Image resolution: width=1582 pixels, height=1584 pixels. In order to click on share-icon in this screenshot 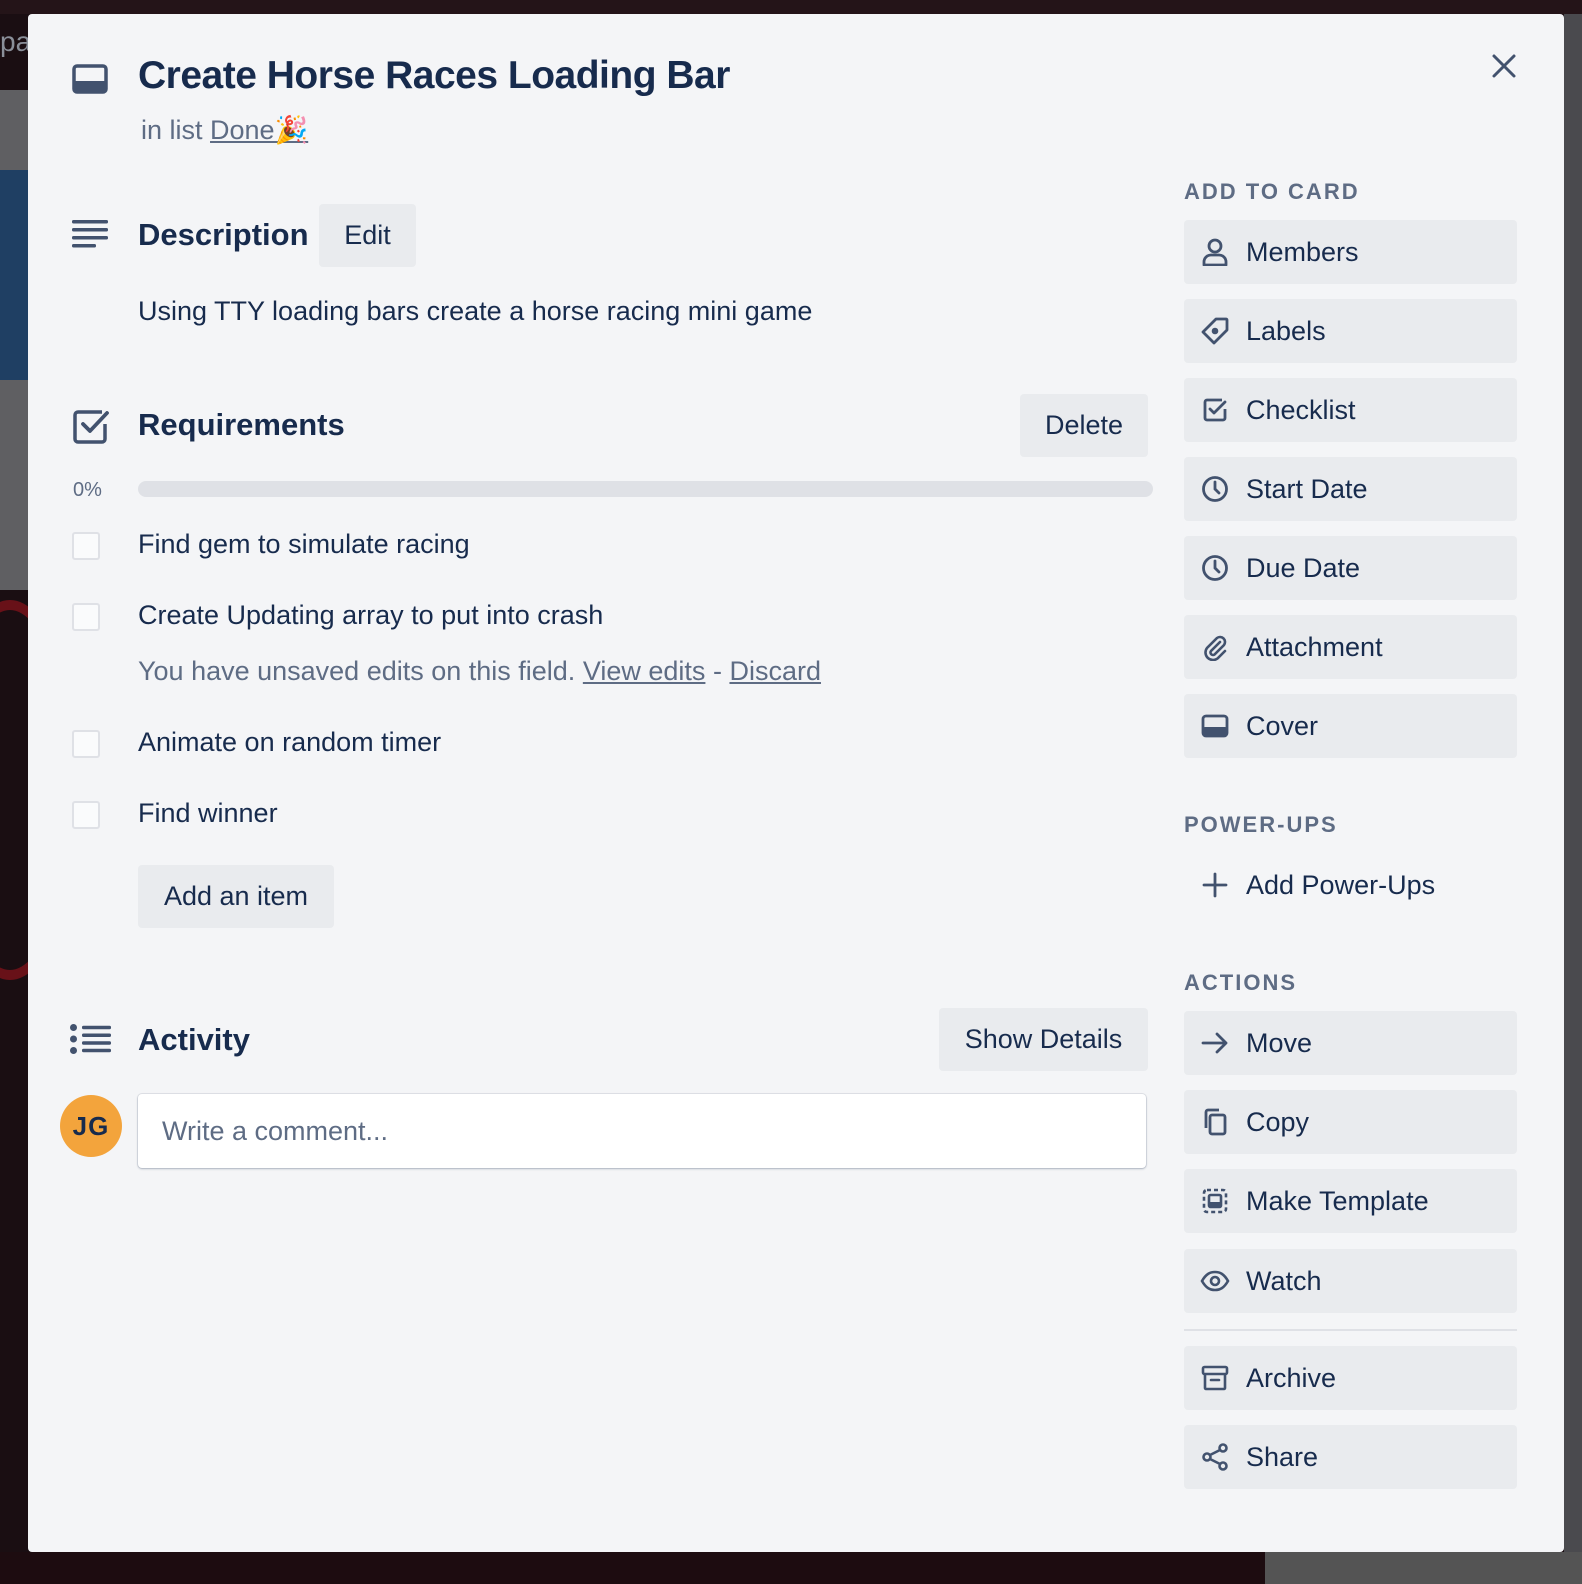, I will do `click(1215, 1457)`.